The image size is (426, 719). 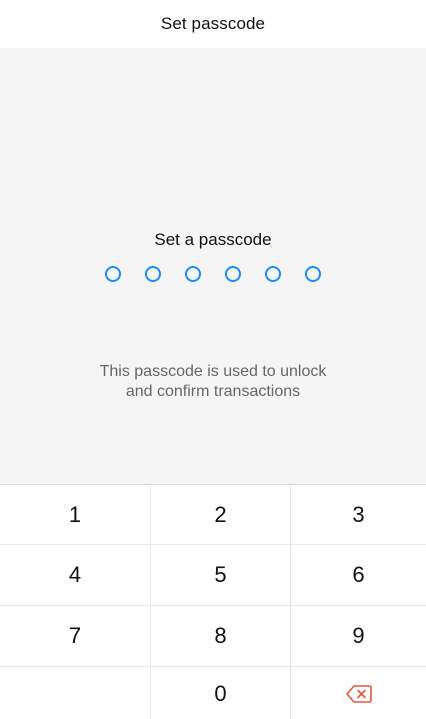 What do you see at coordinates (221, 575) in the screenshot?
I see `key-5: 5` at bounding box center [221, 575].